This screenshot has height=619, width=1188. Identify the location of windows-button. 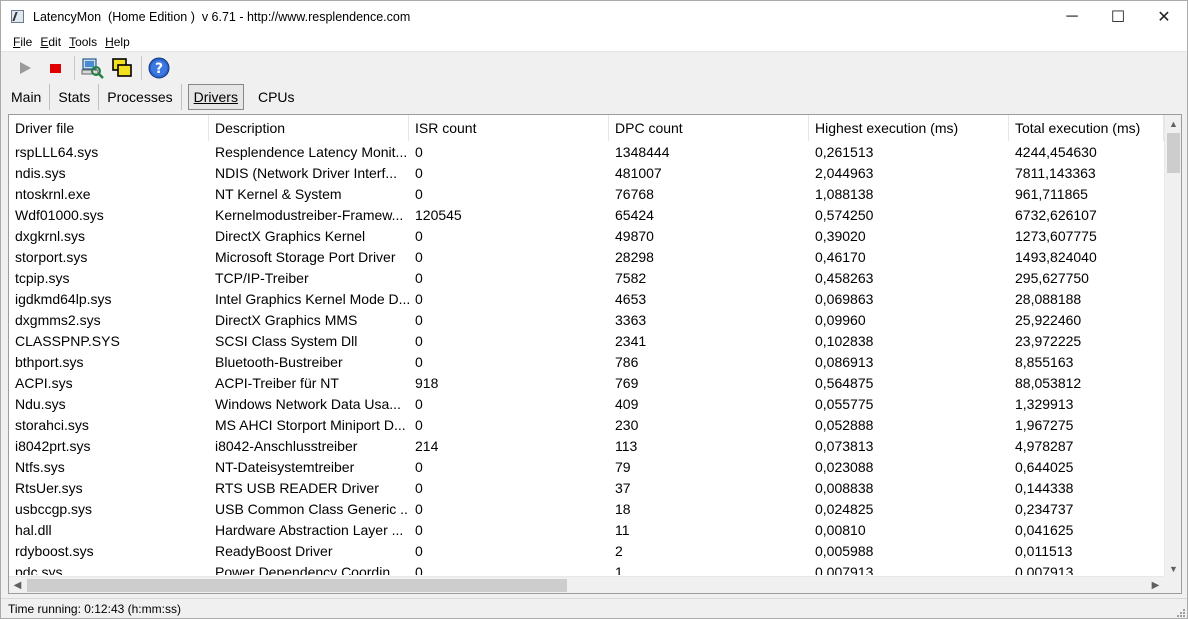
(122, 68).